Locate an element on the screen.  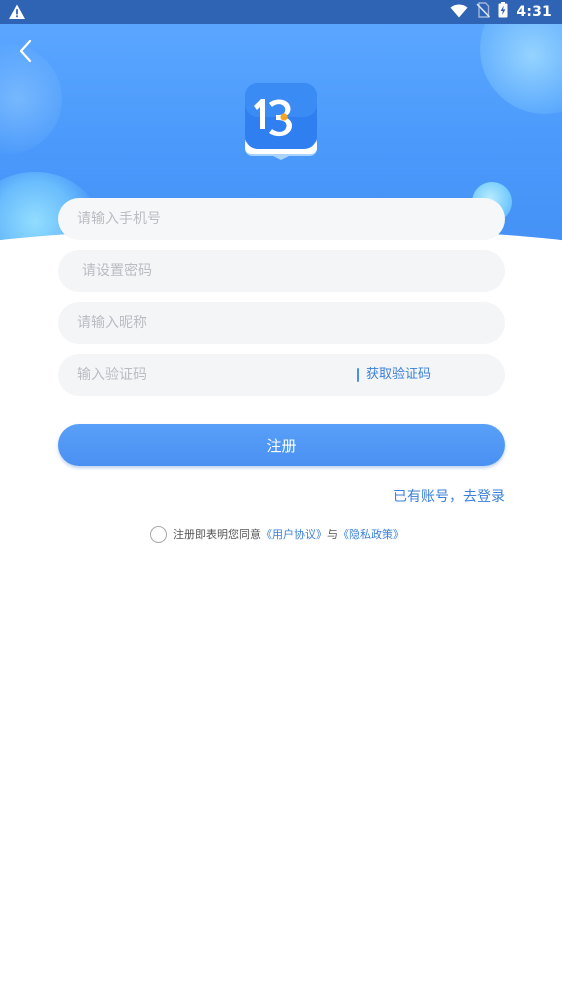
password-input is located at coordinates (281, 271).